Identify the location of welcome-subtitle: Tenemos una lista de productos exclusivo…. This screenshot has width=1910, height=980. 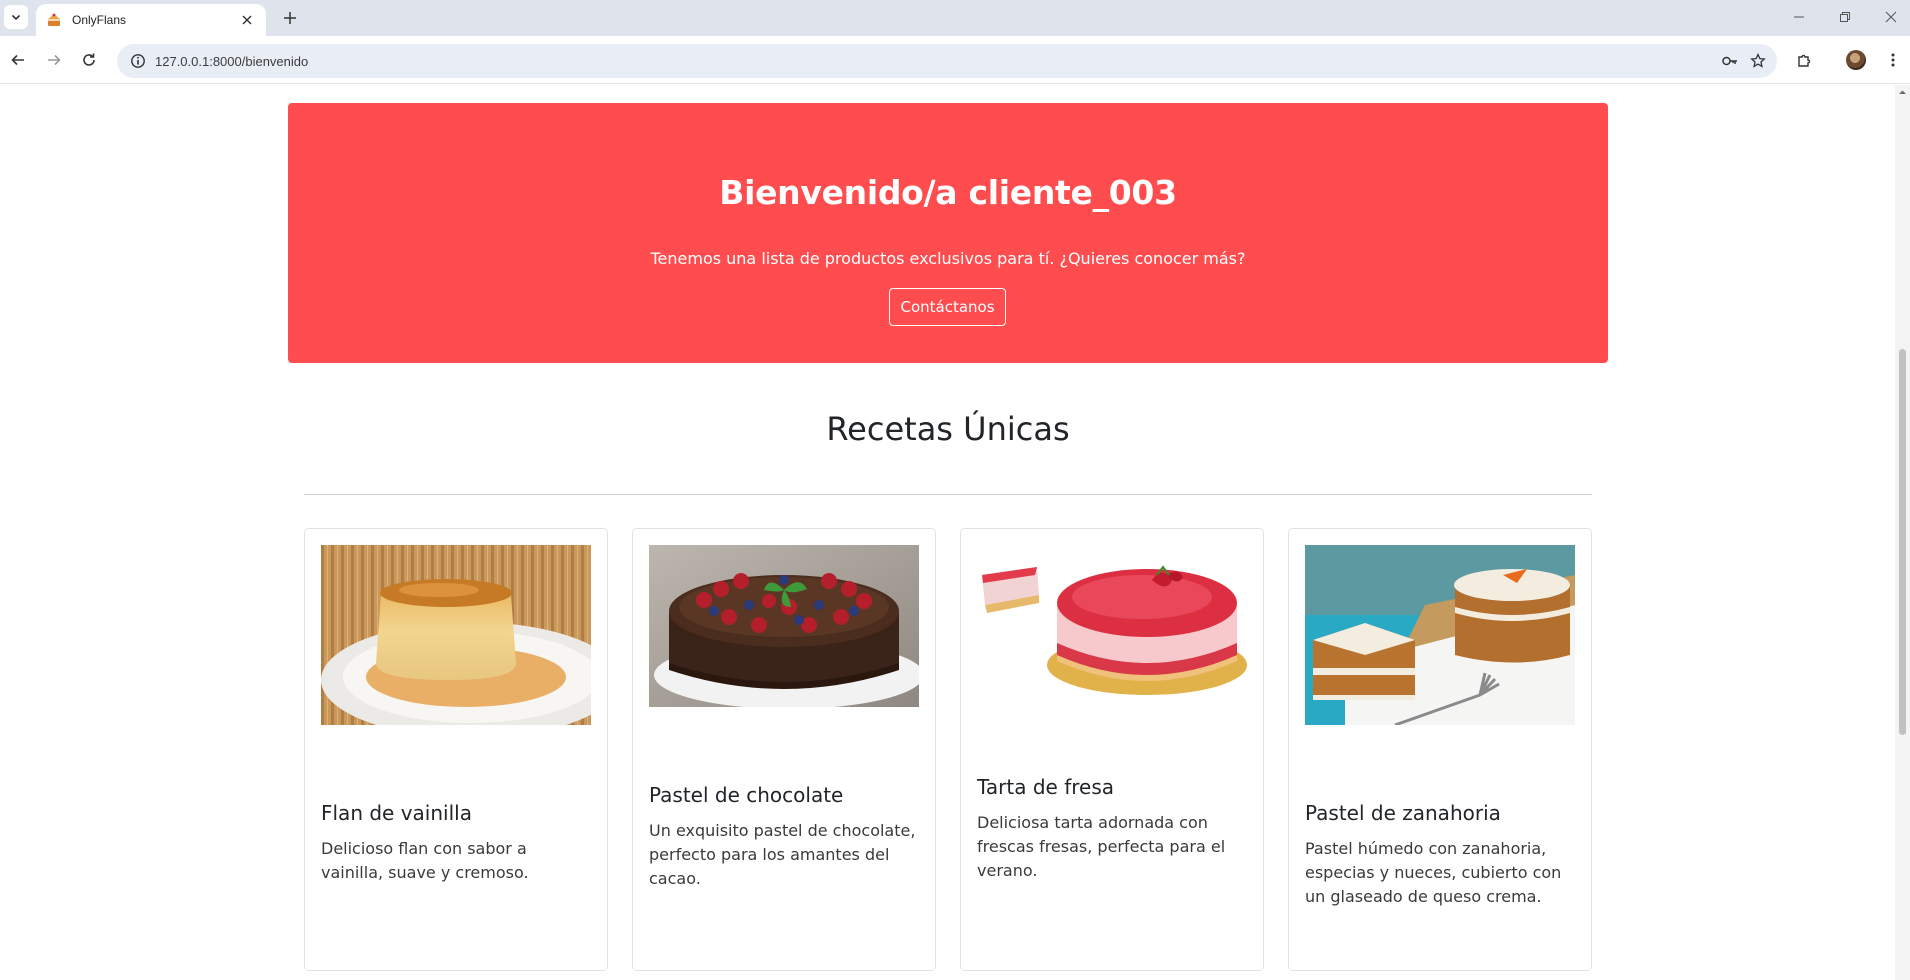
(948, 258).